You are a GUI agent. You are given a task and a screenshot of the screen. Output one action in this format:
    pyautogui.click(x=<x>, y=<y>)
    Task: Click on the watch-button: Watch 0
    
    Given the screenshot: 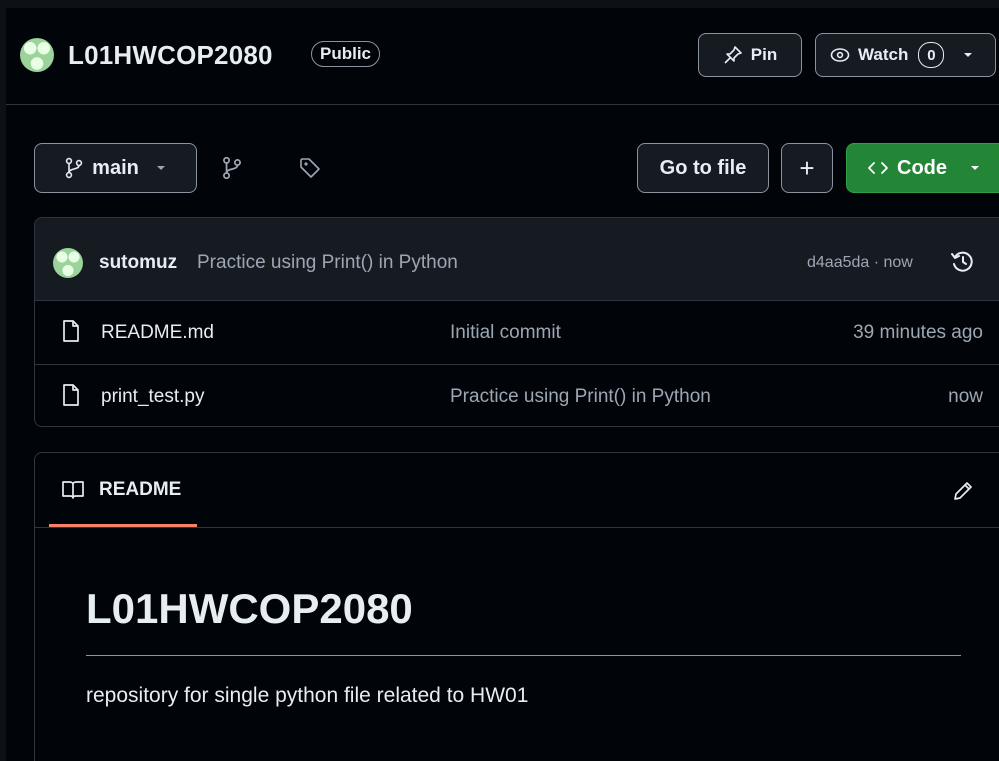 What is the action you would take?
    pyautogui.click(x=905, y=55)
    